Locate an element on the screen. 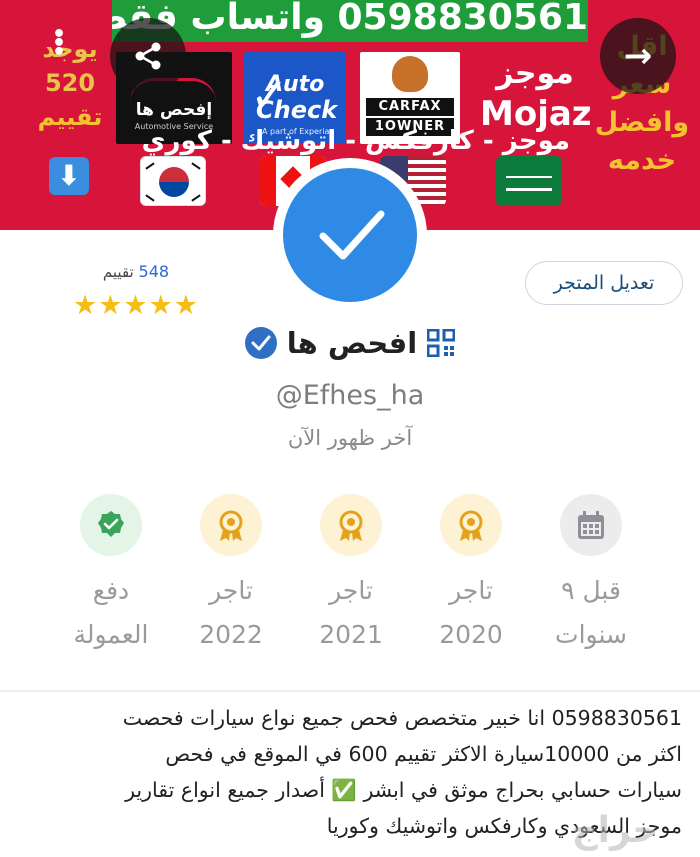 The height and width of the screenshot is (857, 700). share-icon is located at coordinates (148, 56).